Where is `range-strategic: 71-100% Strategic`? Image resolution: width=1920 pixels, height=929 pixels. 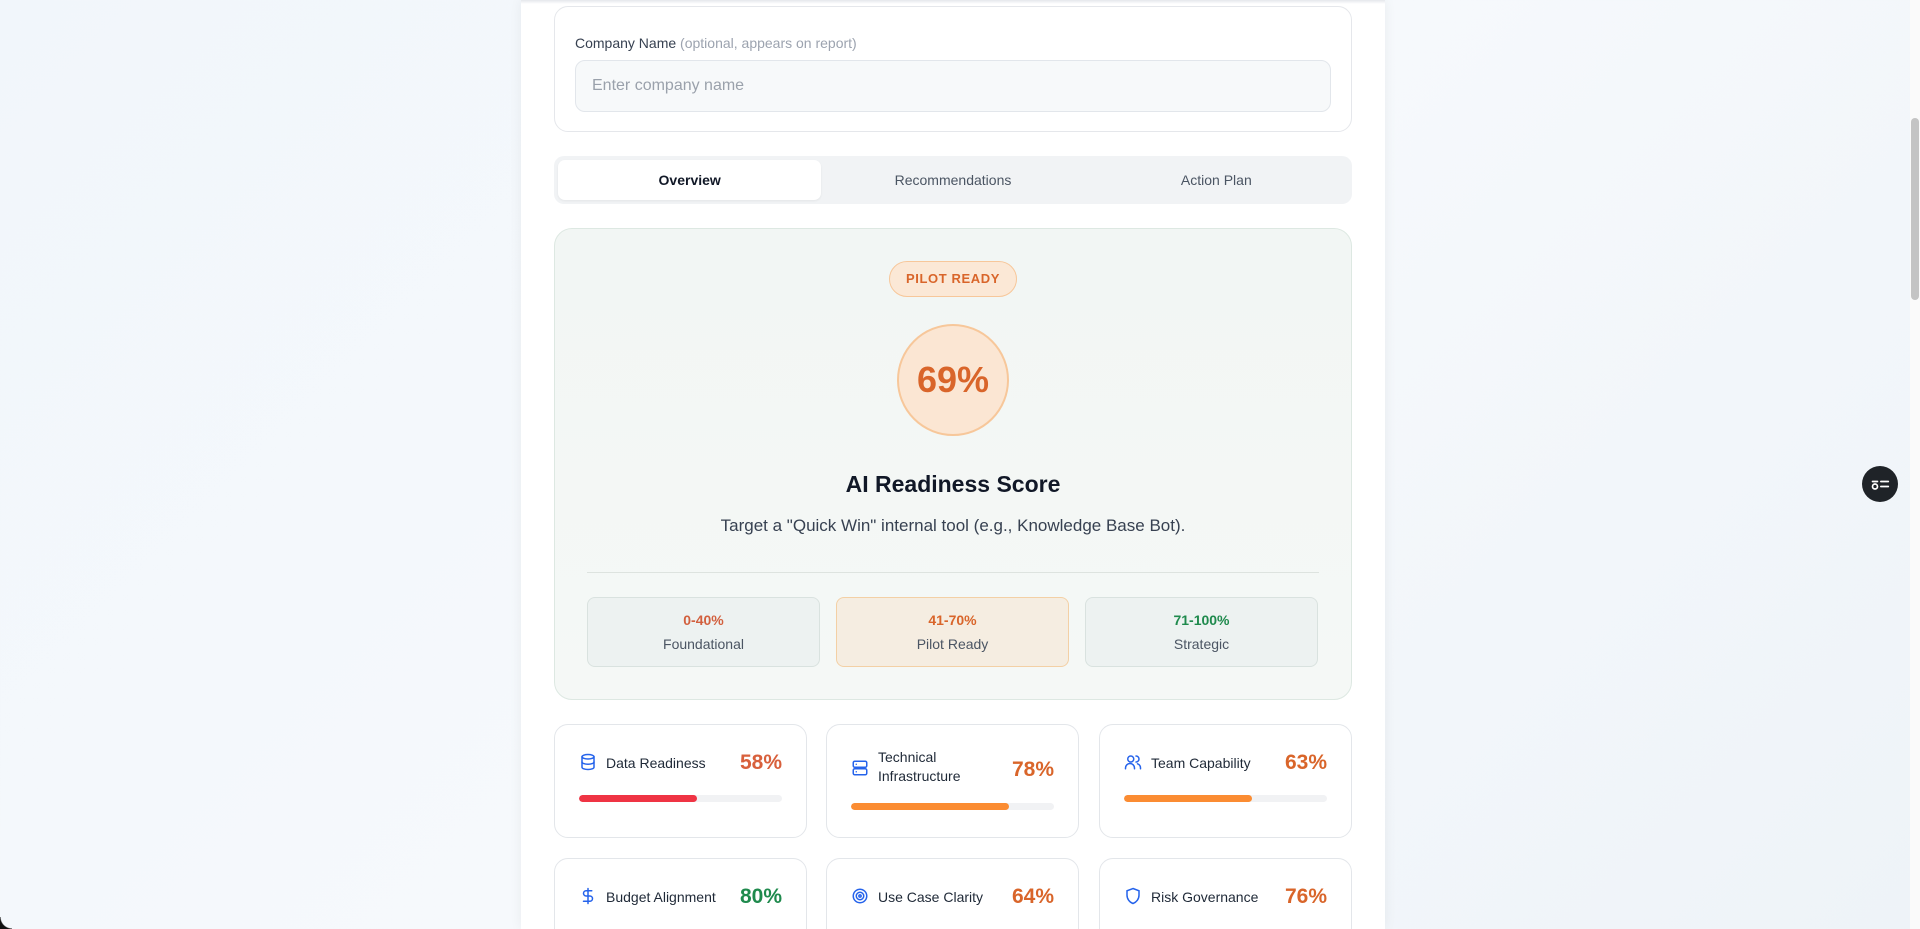 range-strategic: 71-100% Strategic is located at coordinates (1201, 632).